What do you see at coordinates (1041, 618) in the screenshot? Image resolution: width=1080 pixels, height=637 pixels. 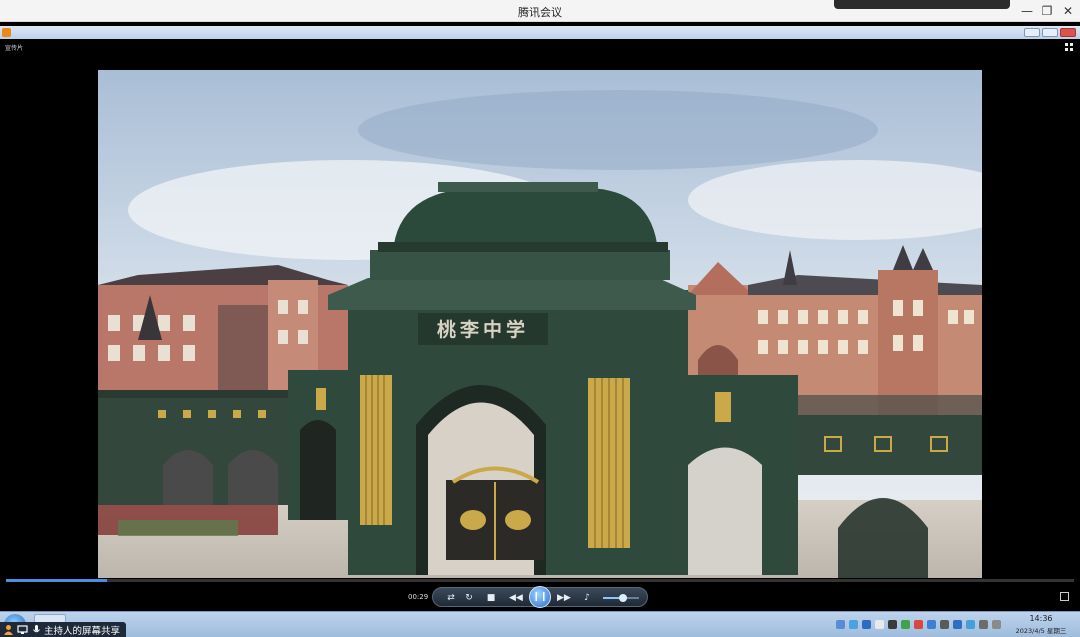 I see `clock-time: 14:36` at bounding box center [1041, 618].